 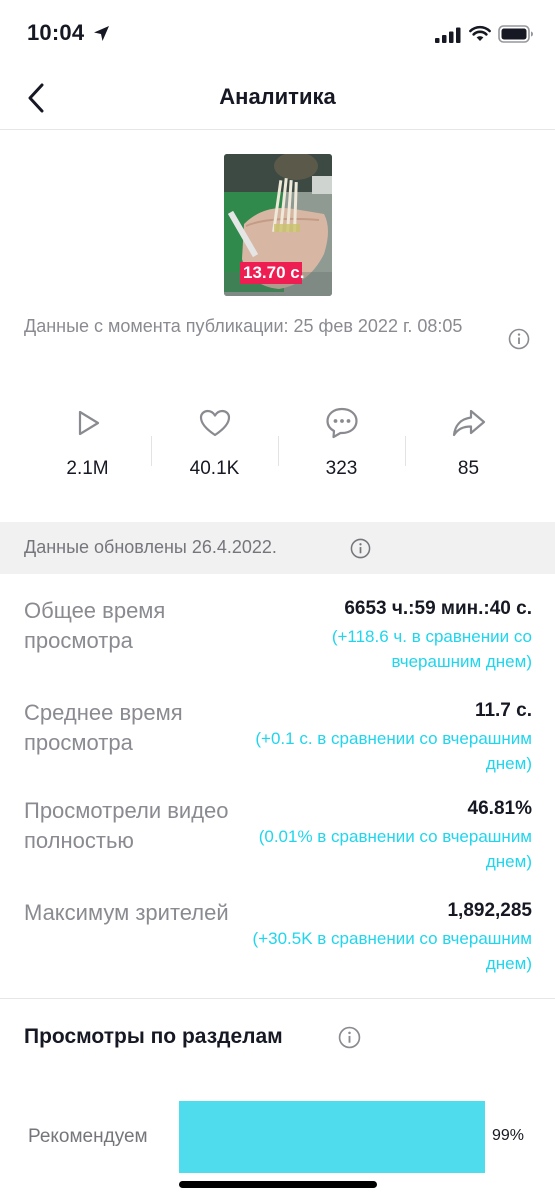 What do you see at coordinates (393, 751) in the screenshot?
I see `metric-comparison: (+0.1 с. в сравнении со вчерашним днем)` at bounding box center [393, 751].